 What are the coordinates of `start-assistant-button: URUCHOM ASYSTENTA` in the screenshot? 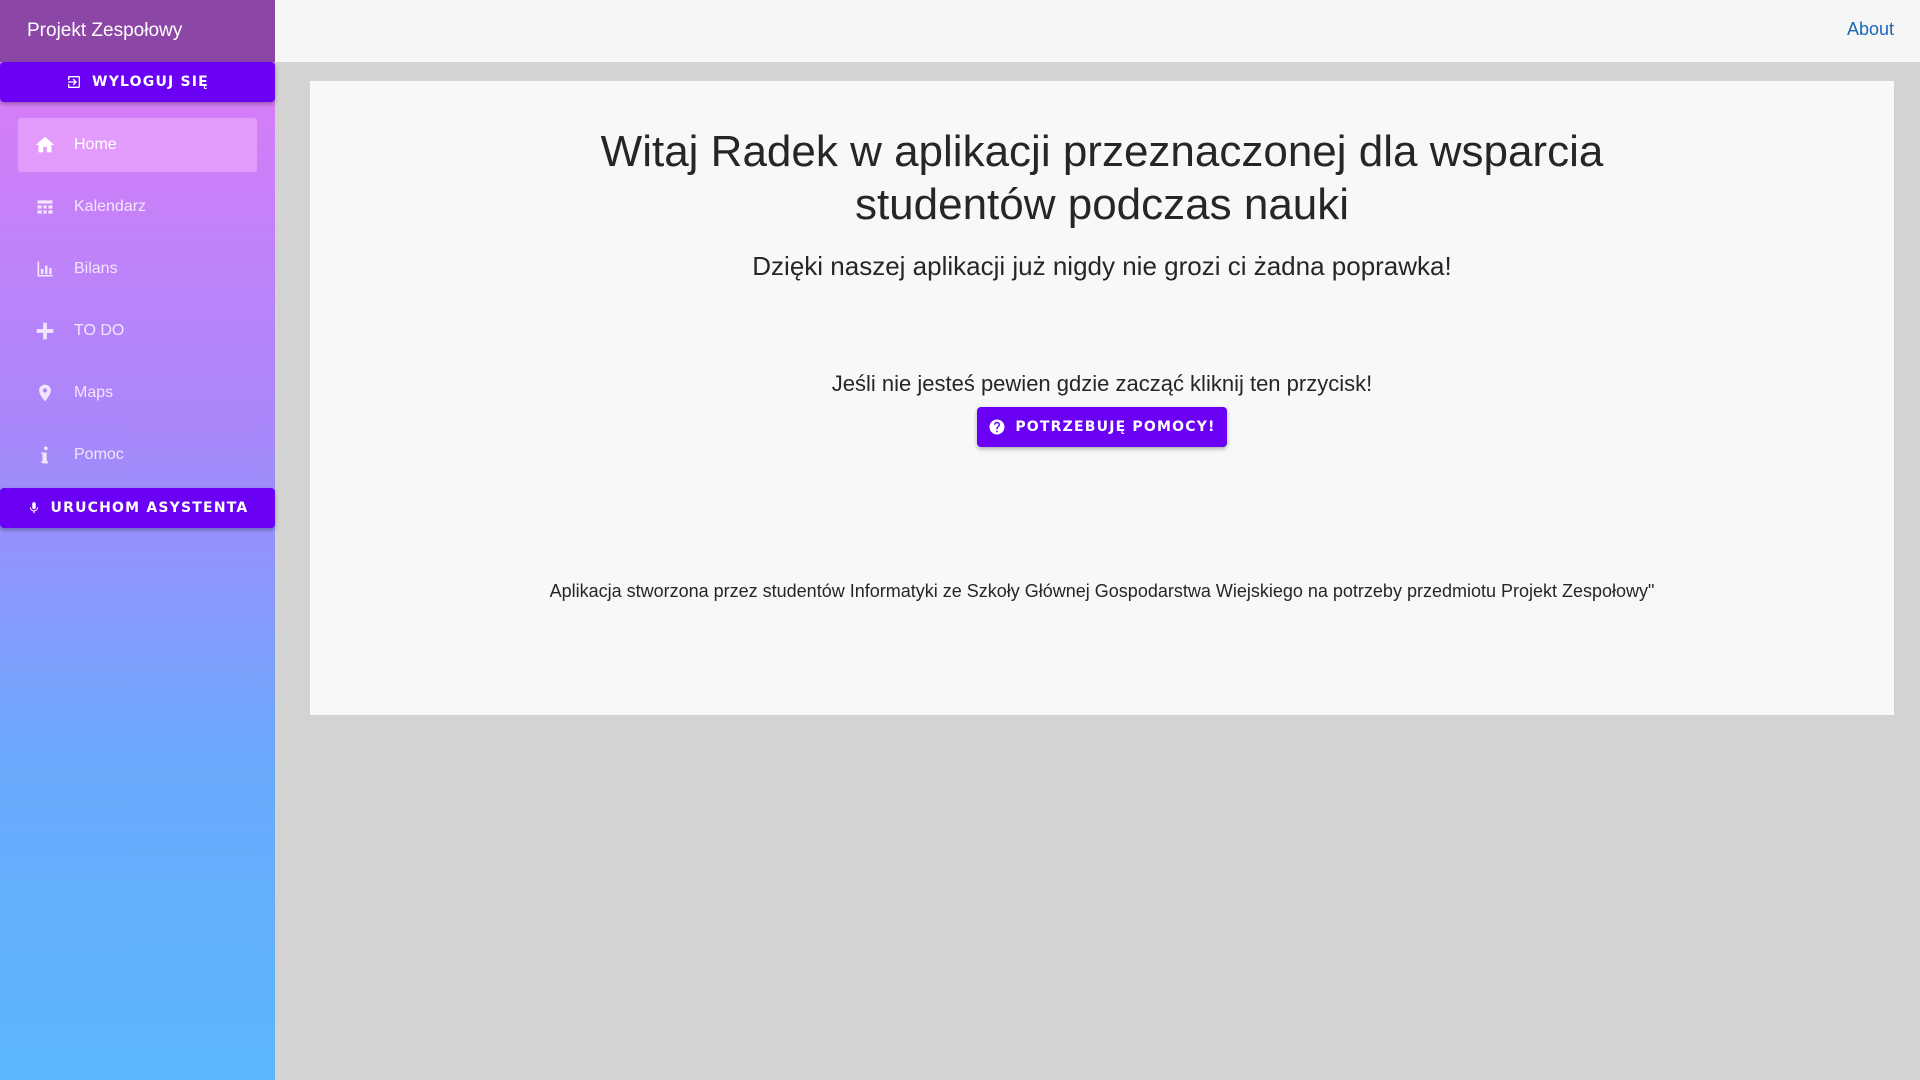 It's located at (137, 508).